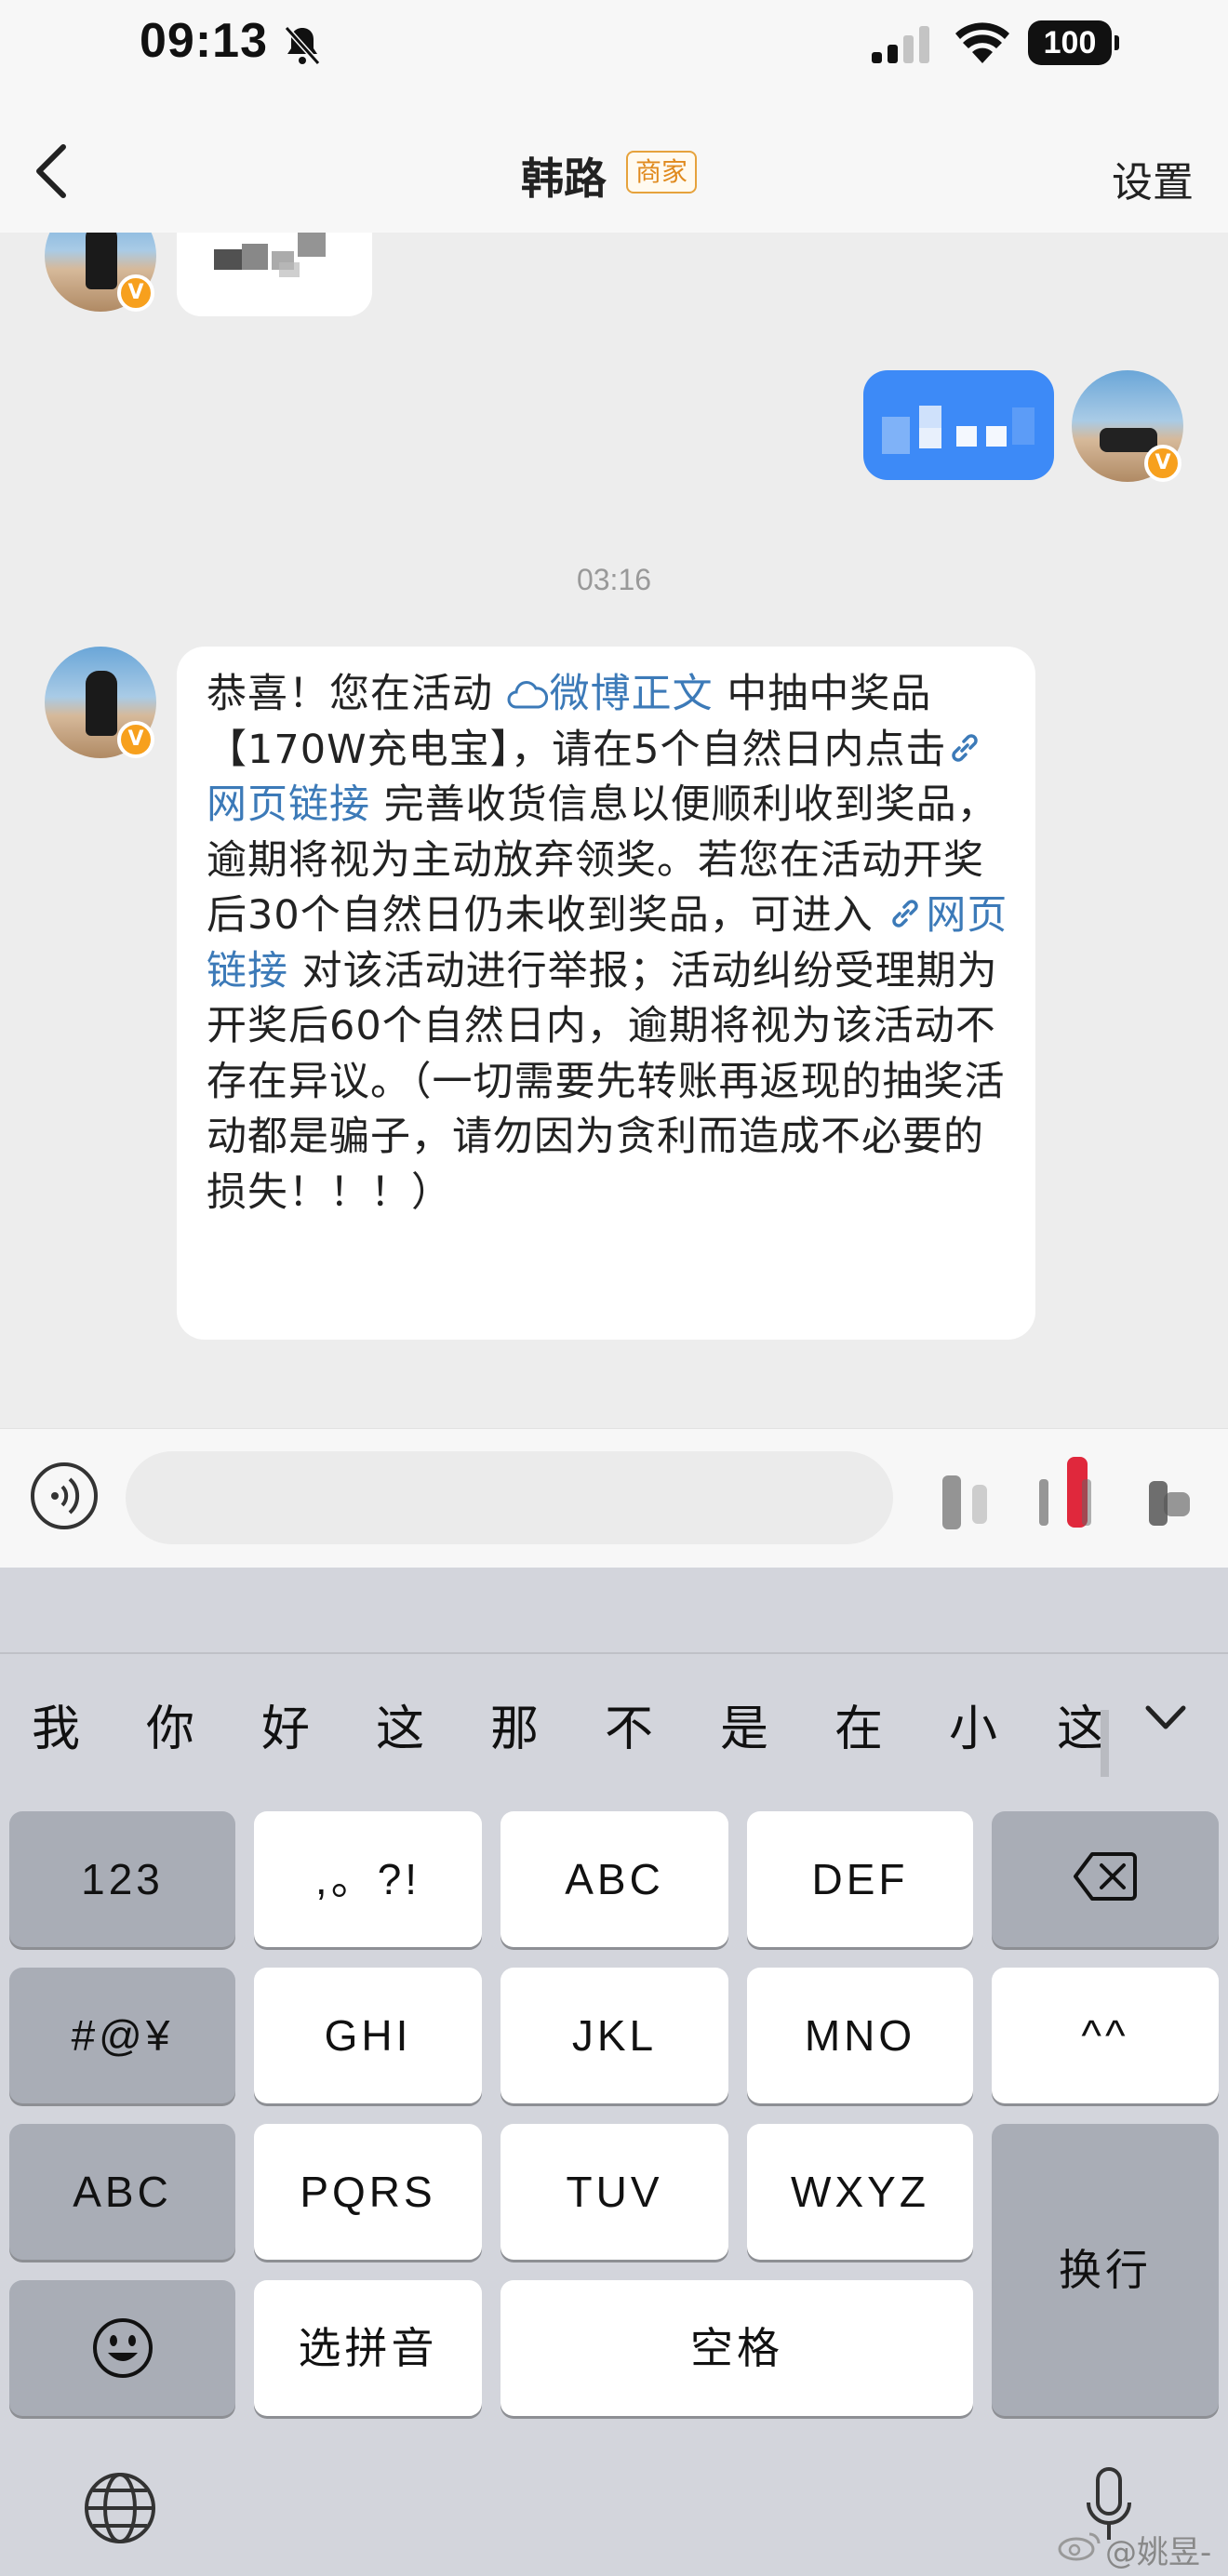  I want to click on key-abc-switch: ABC, so click(122, 2192).